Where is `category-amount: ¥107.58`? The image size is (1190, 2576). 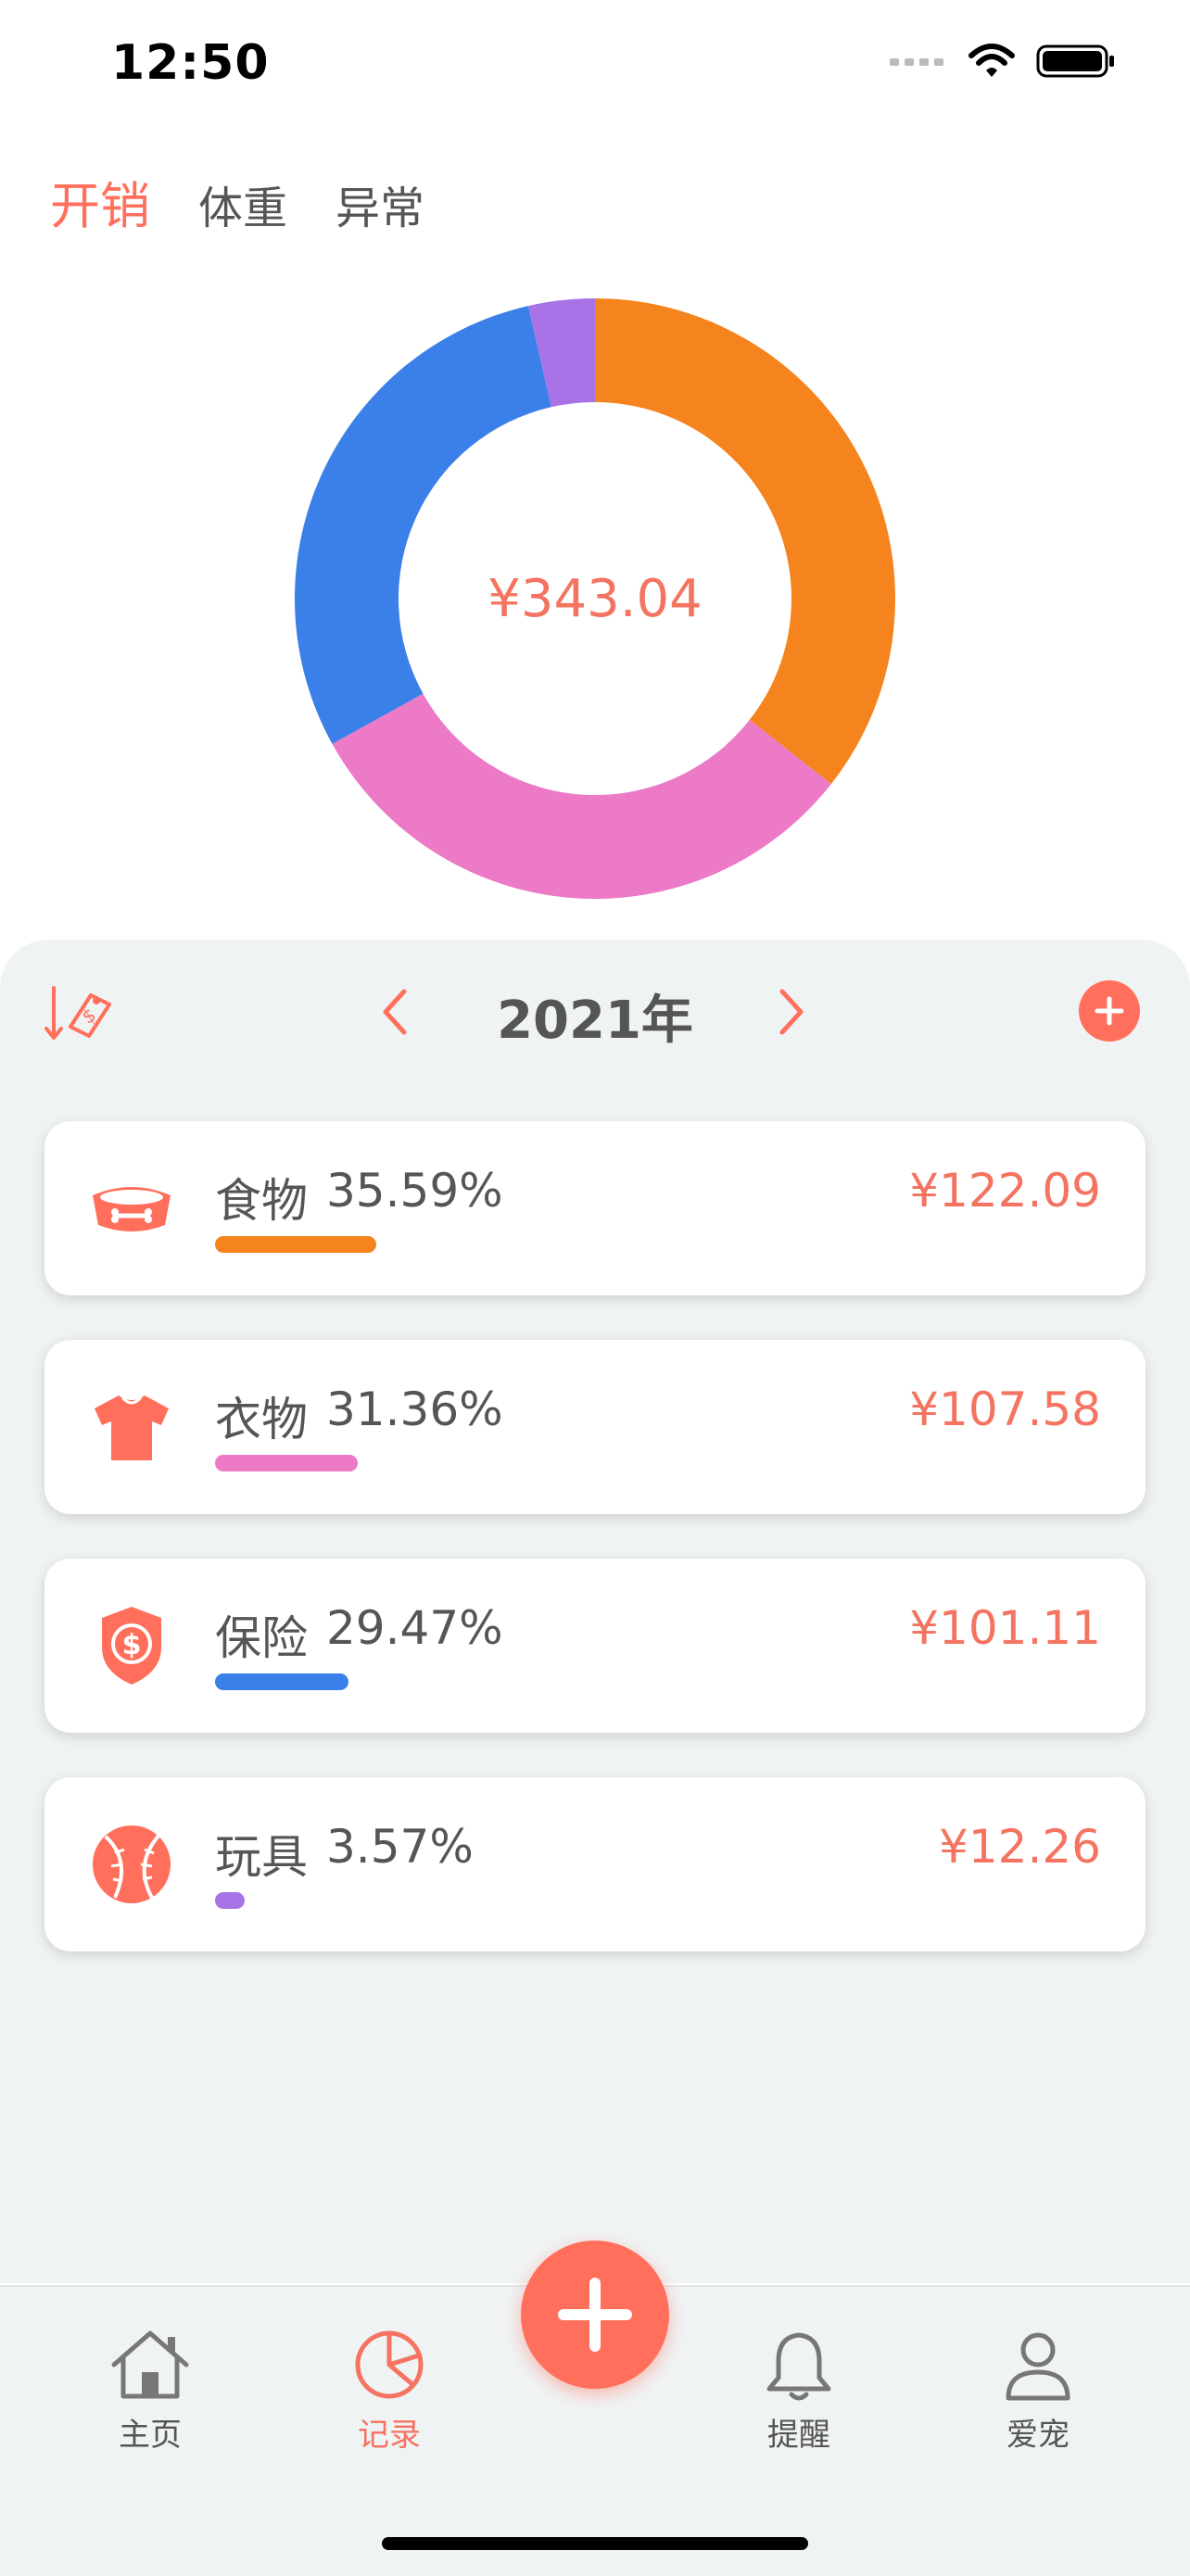
category-amount: ¥107.58 is located at coordinates (1005, 1409).